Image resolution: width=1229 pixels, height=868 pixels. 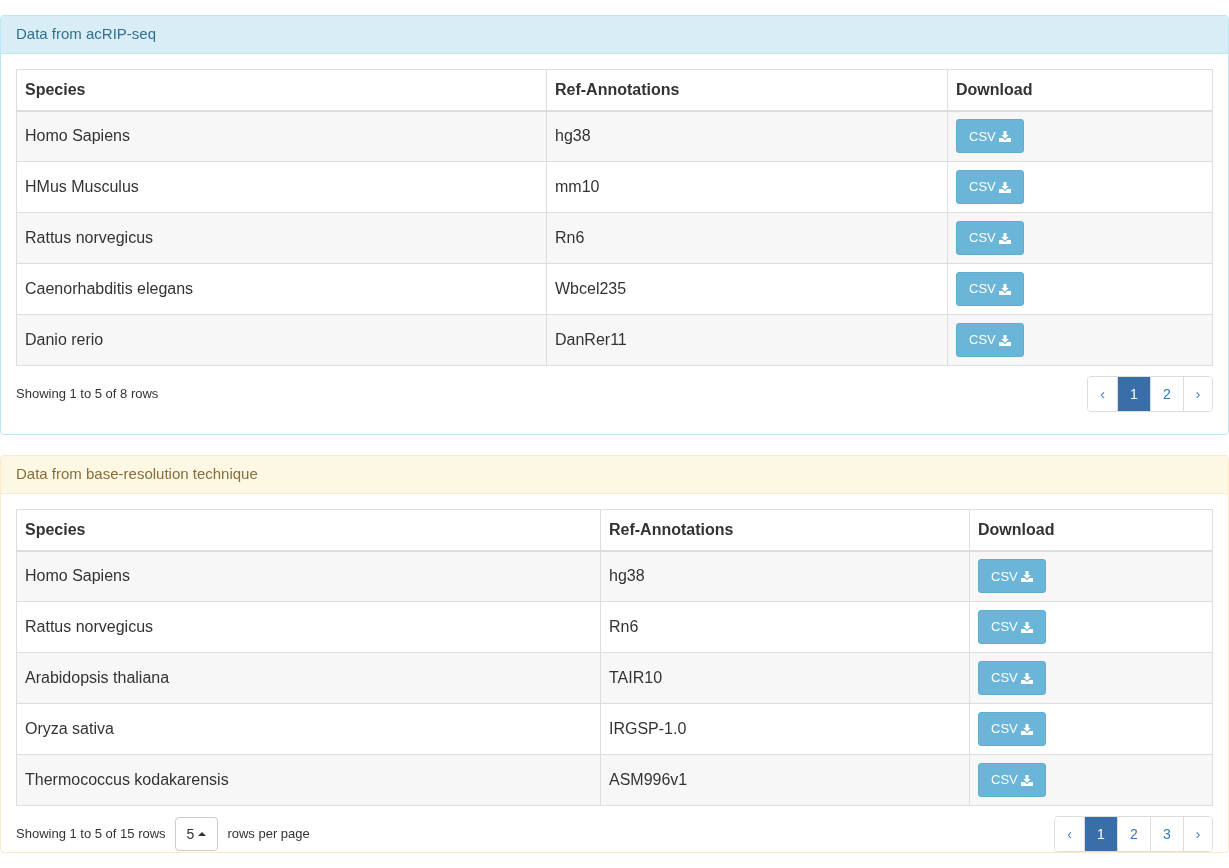 What do you see at coordinates (785, 780) in the screenshot?
I see `table-cell: ASM996v1` at bounding box center [785, 780].